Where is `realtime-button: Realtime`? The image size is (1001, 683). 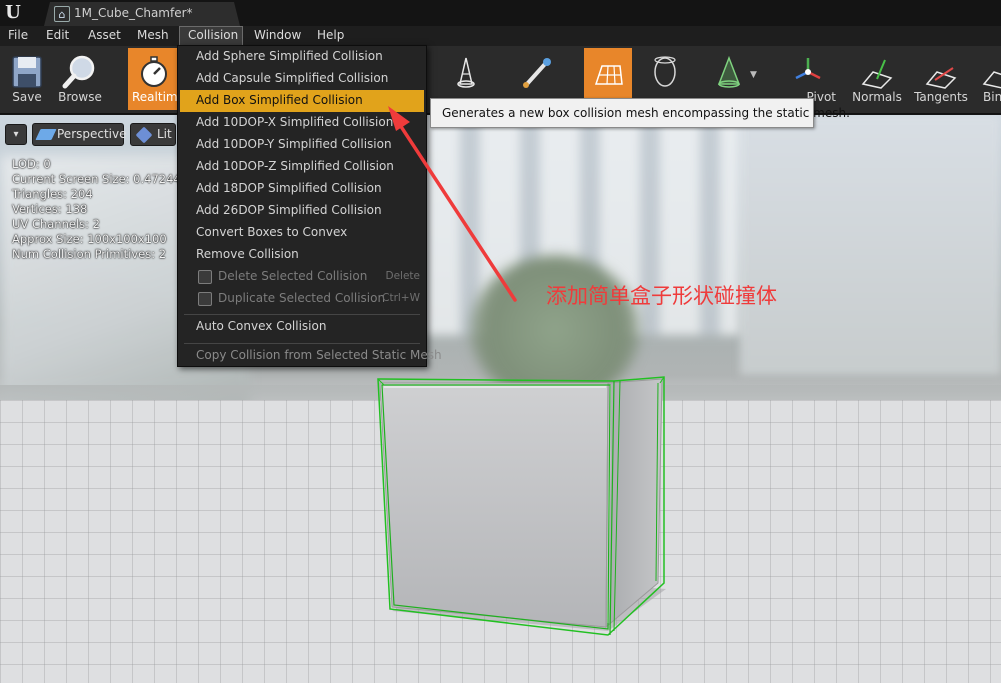 realtime-button: Realtime is located at coordinates (156, 79).